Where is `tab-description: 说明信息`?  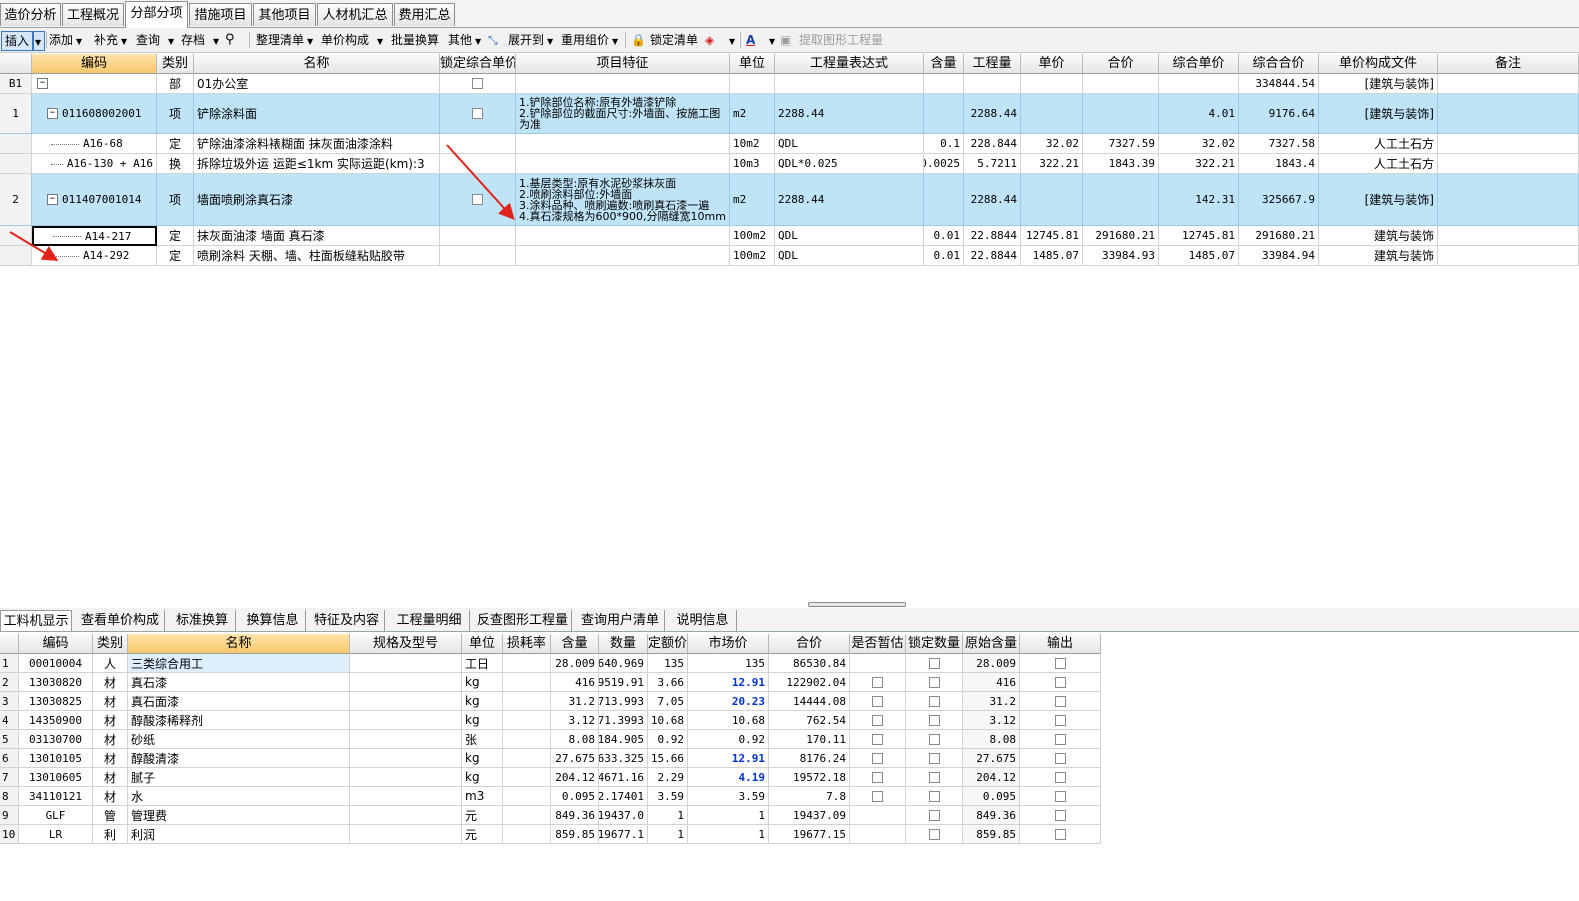
tab-description: 说明信息 is located at coordinates (703, 620).